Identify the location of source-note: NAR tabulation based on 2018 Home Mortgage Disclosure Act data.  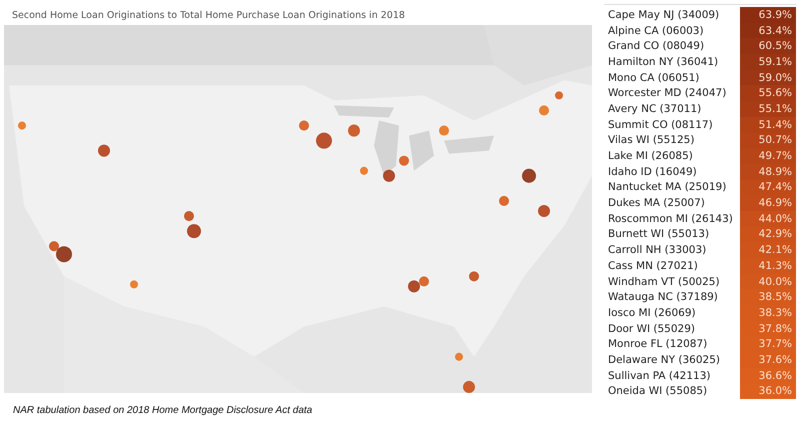
(163, 410).